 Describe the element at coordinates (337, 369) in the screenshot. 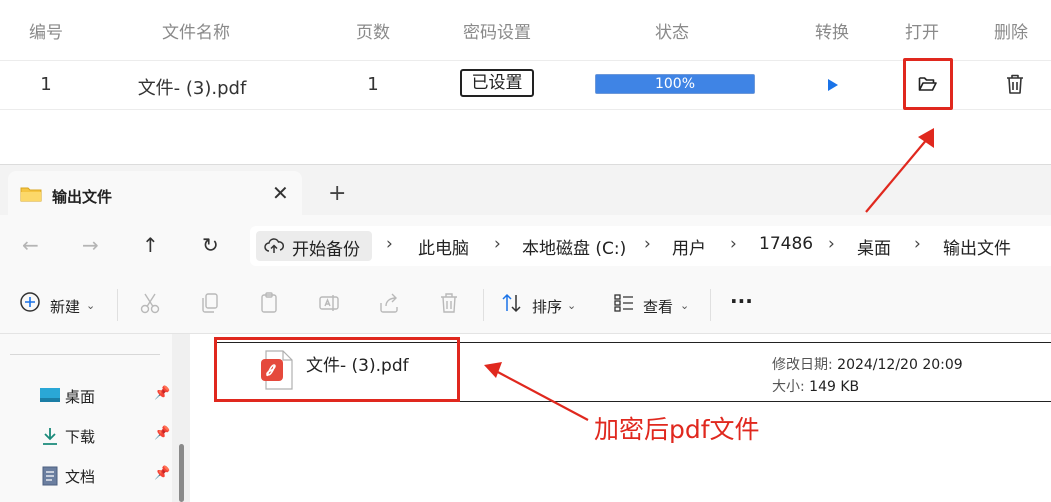

I see `highlight-box-file` at that location.